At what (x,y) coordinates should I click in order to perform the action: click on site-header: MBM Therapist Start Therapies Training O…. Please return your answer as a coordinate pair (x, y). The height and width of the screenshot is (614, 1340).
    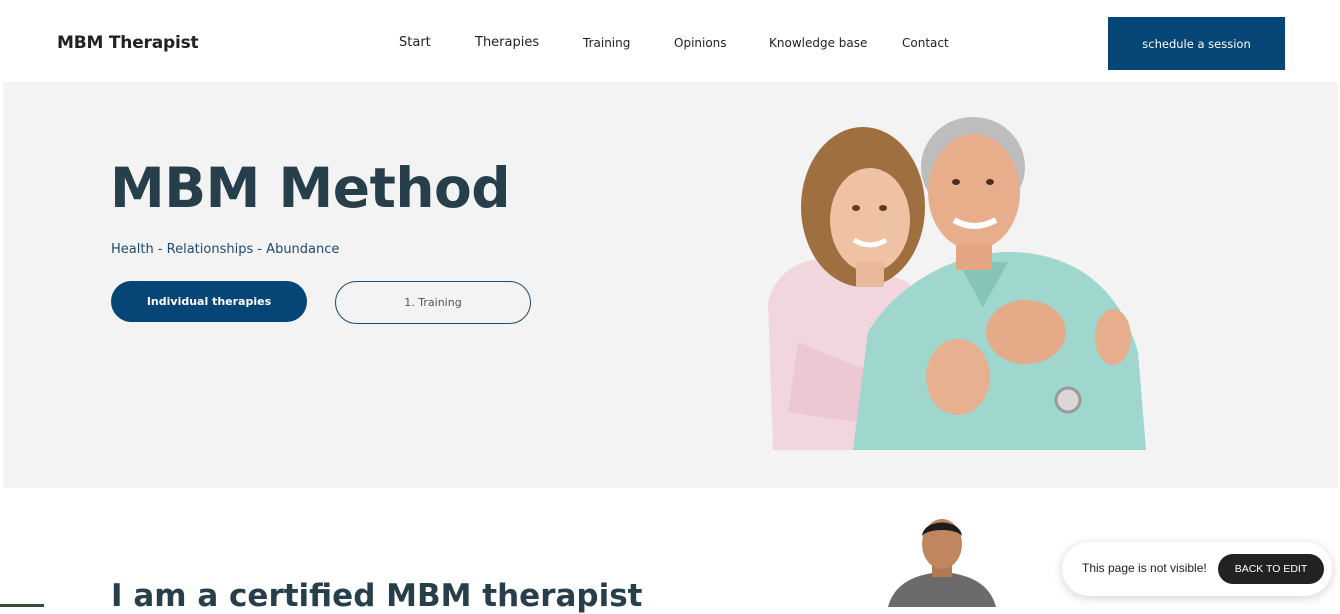
    Looking at the image, I should click on (670, 41).